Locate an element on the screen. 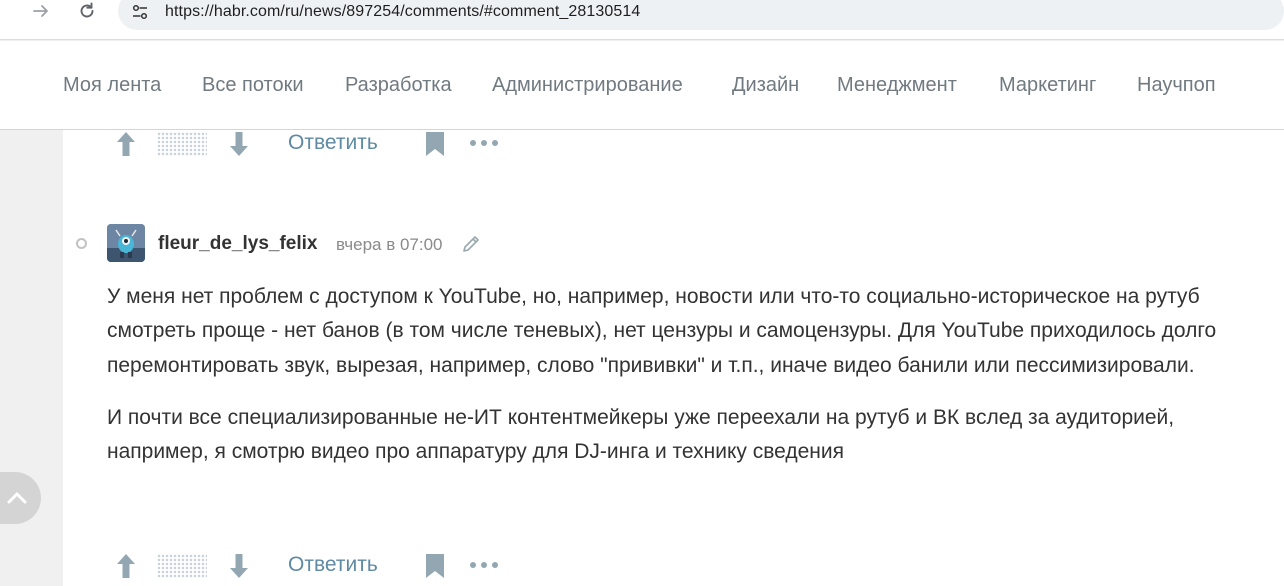 Image resolution: width=1284 pixels, height=586 pixels. comment-author: fleur_de_lys_felix is located at coordinates (237, 244).